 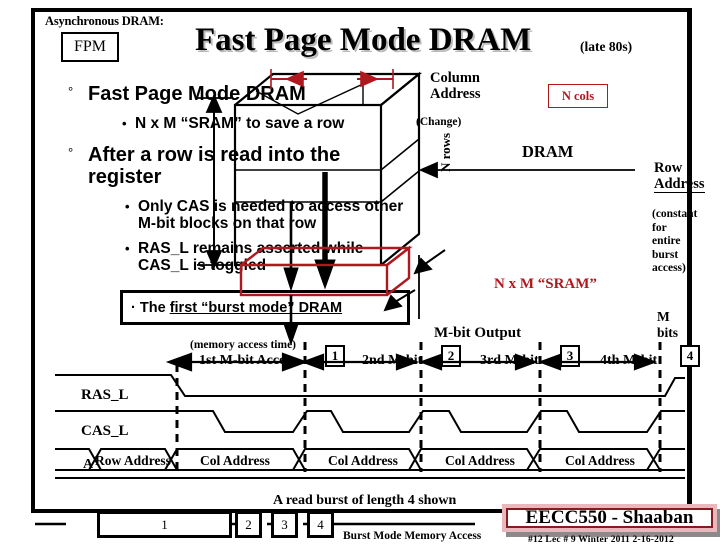 What do you see at coordinates (601, 540) in the screenshot?
I see `footer-meta: #12 Lec # 9 Winter 2011 2-16-2012` at bounding box center [601, 540].